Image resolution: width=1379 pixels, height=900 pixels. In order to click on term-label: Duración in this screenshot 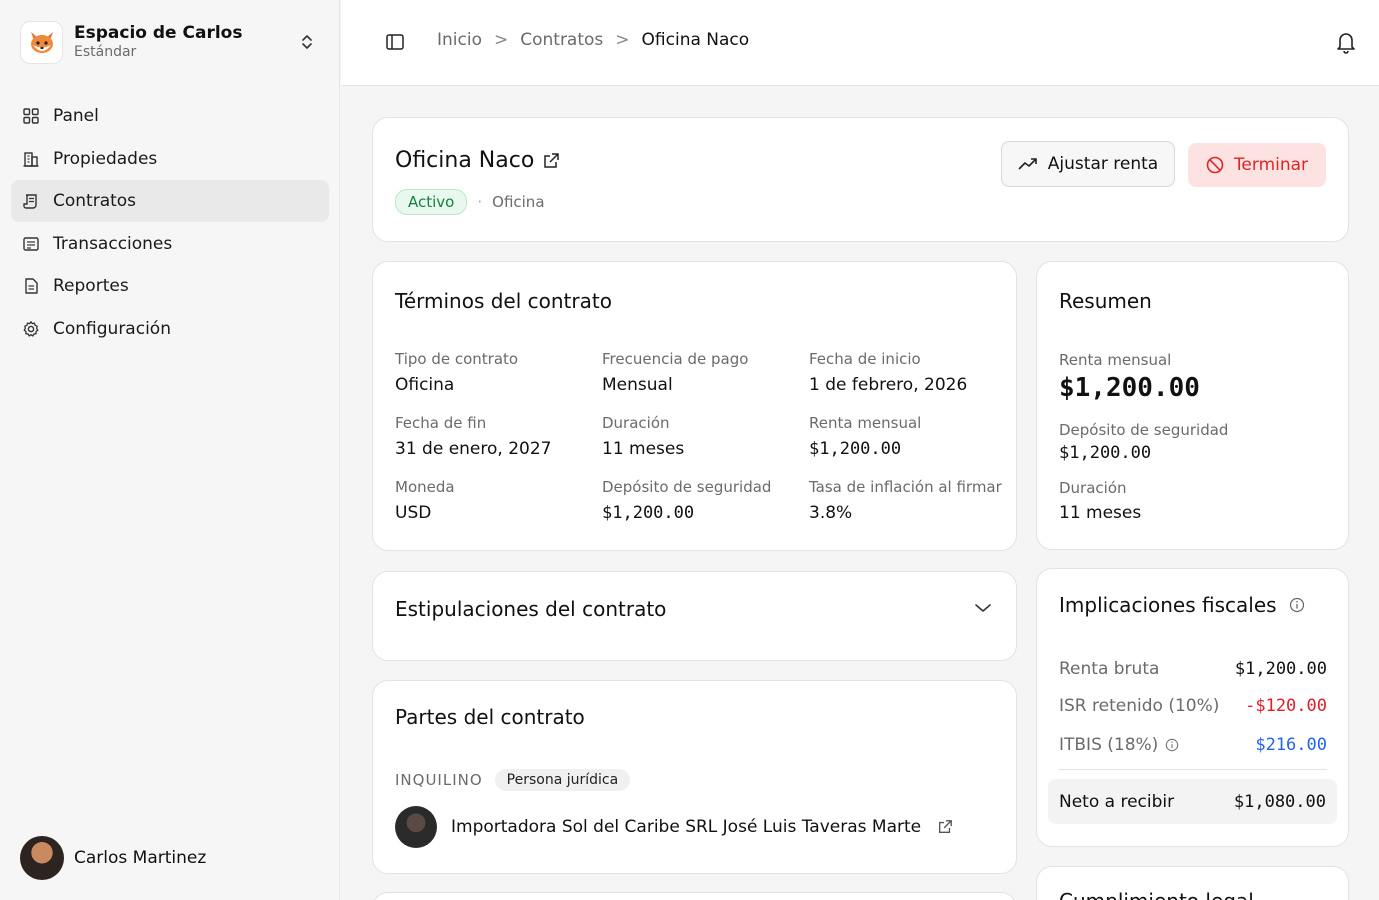, I will do `click(636, 423)`.